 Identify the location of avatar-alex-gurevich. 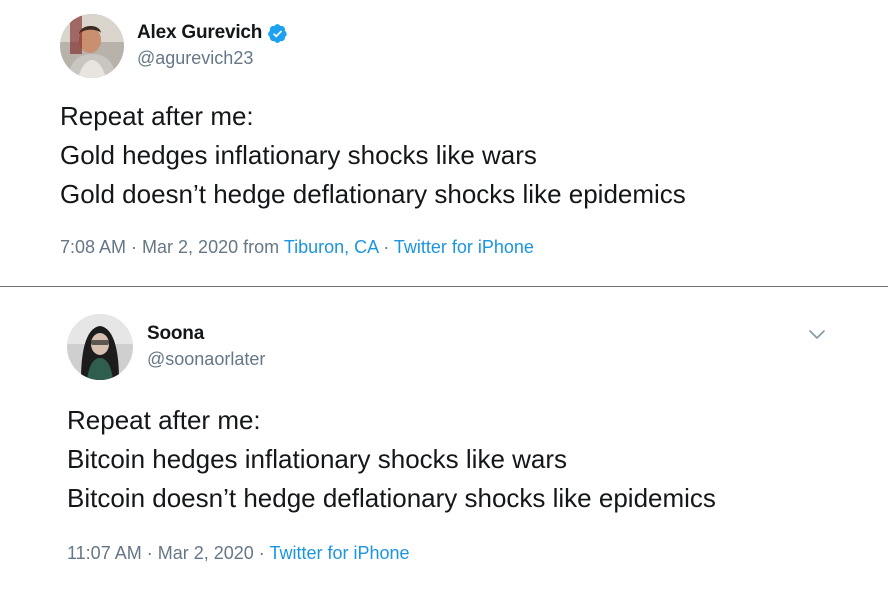
(92, 46).